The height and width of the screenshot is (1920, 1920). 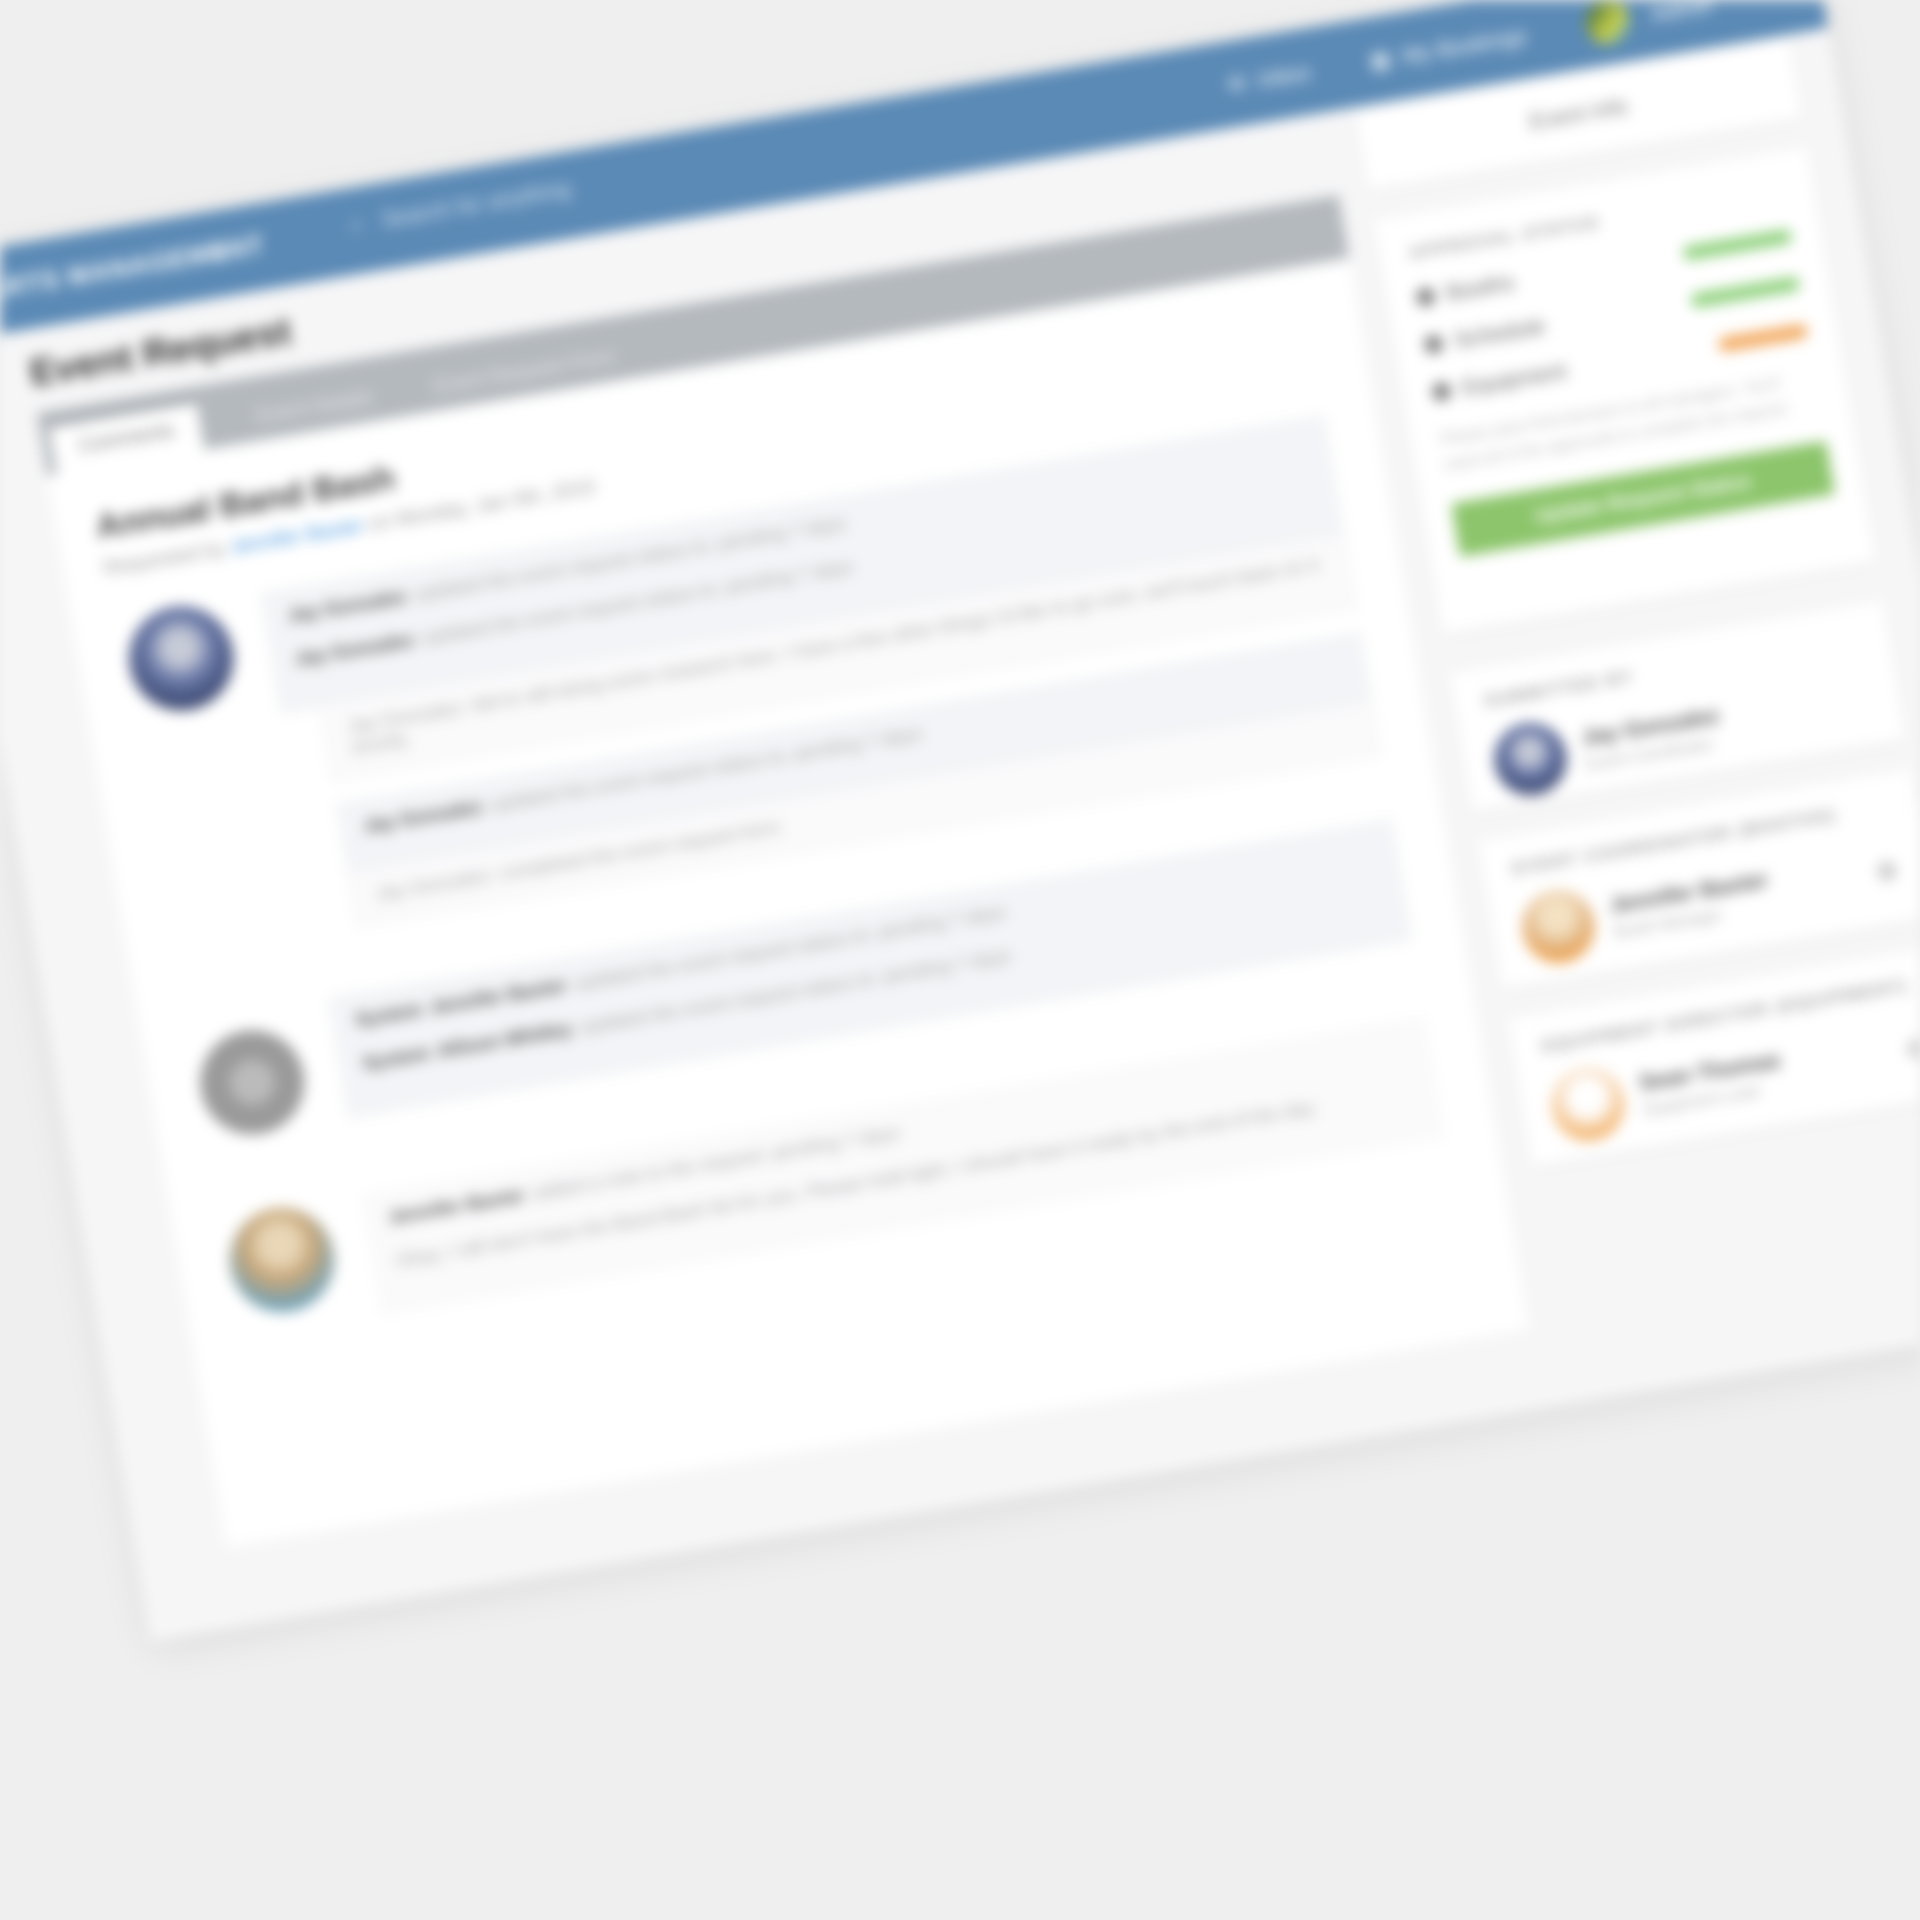 What do you see at coordinates (1236, 83) in the screenshot?
I see `envelope-icon: ✉` at bounding box center [1236, 83].